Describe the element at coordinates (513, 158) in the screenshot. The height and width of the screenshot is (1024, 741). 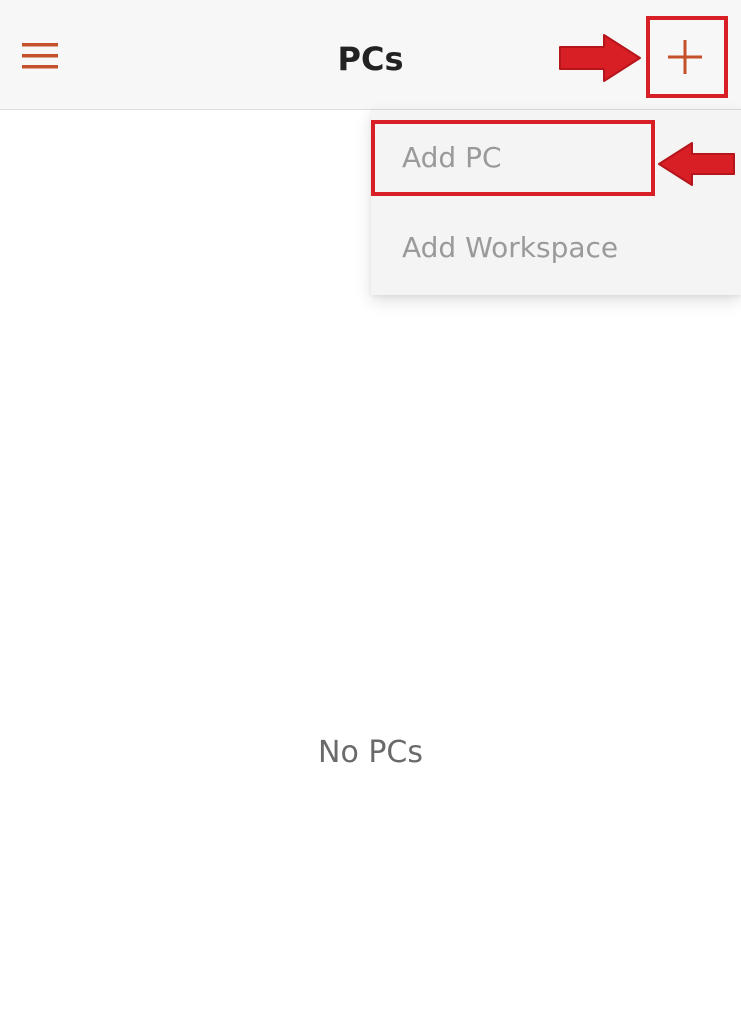
I see `add-pc-highlight` at that location.